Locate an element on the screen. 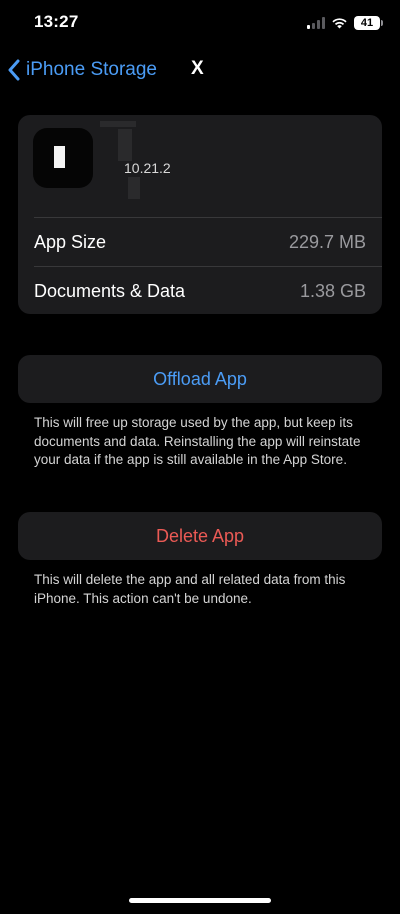  row-label: Documents & Data is located at coordinates (110, 291).